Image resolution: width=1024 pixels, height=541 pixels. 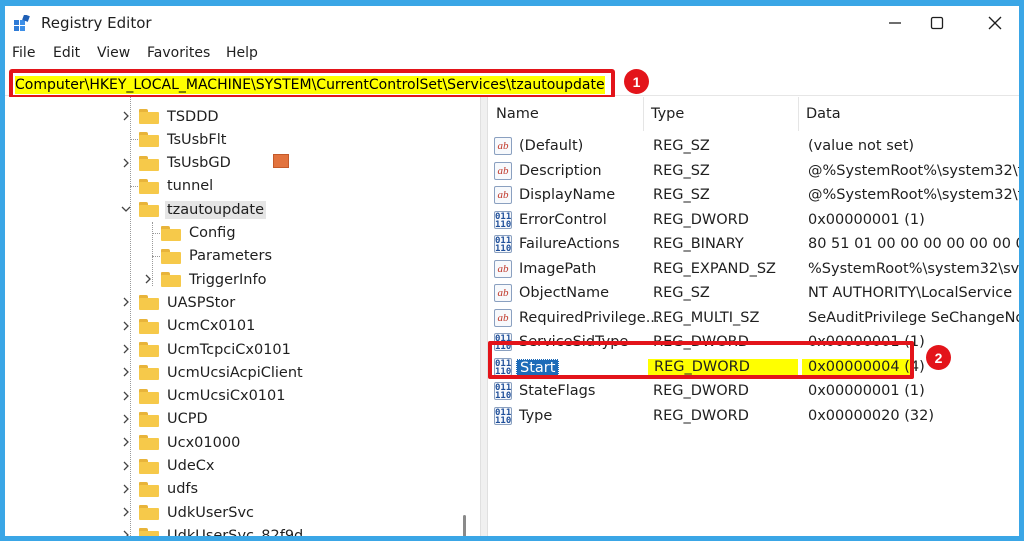 I want to click on tree-item: Parameters, so click(x=217, y=256).